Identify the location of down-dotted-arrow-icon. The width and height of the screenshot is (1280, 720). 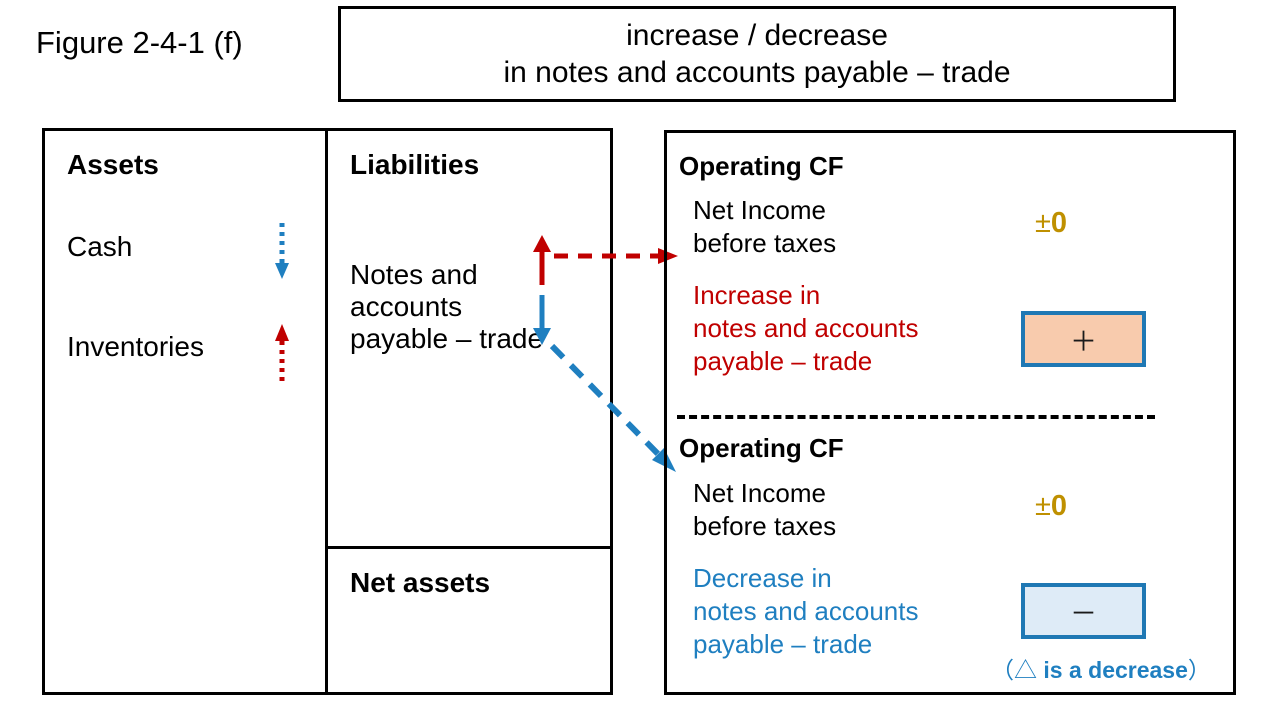
(282, 252).